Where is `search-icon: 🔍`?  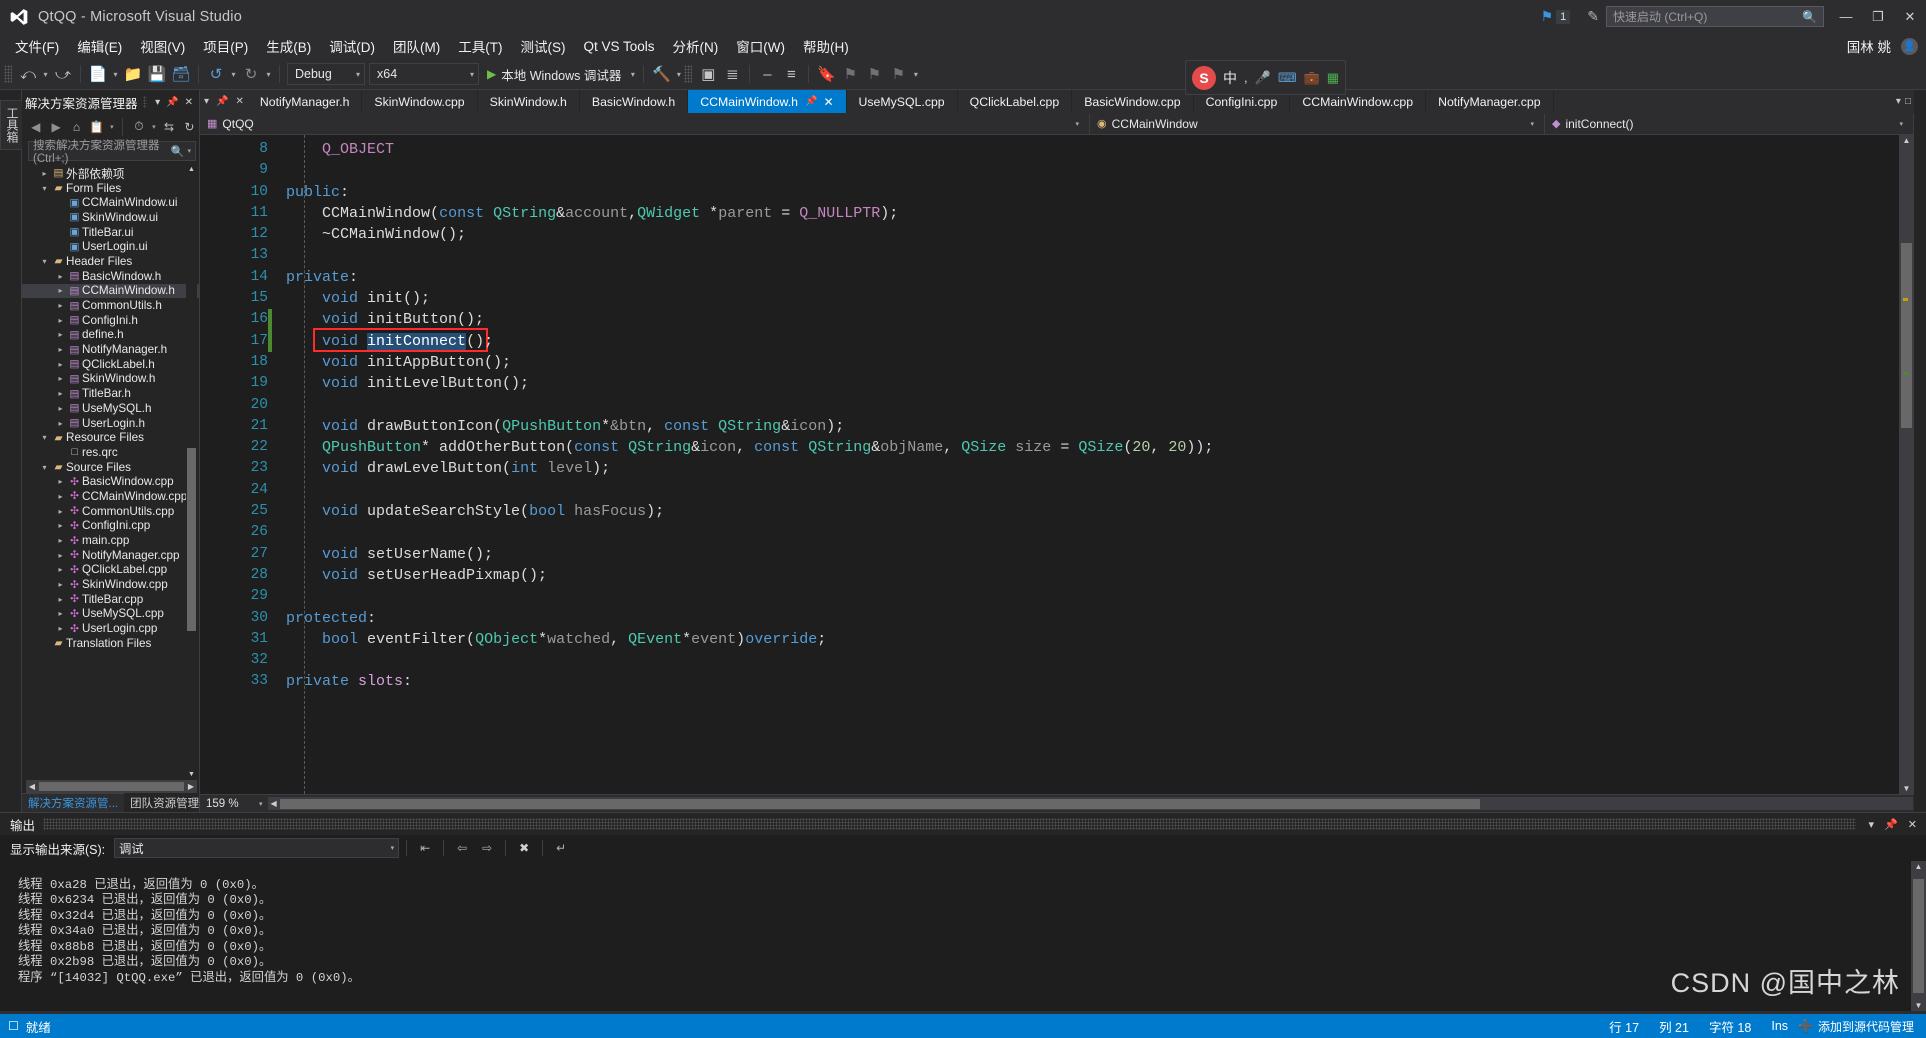 search-icon: 🔍 is located at coordinates (1809, 17).